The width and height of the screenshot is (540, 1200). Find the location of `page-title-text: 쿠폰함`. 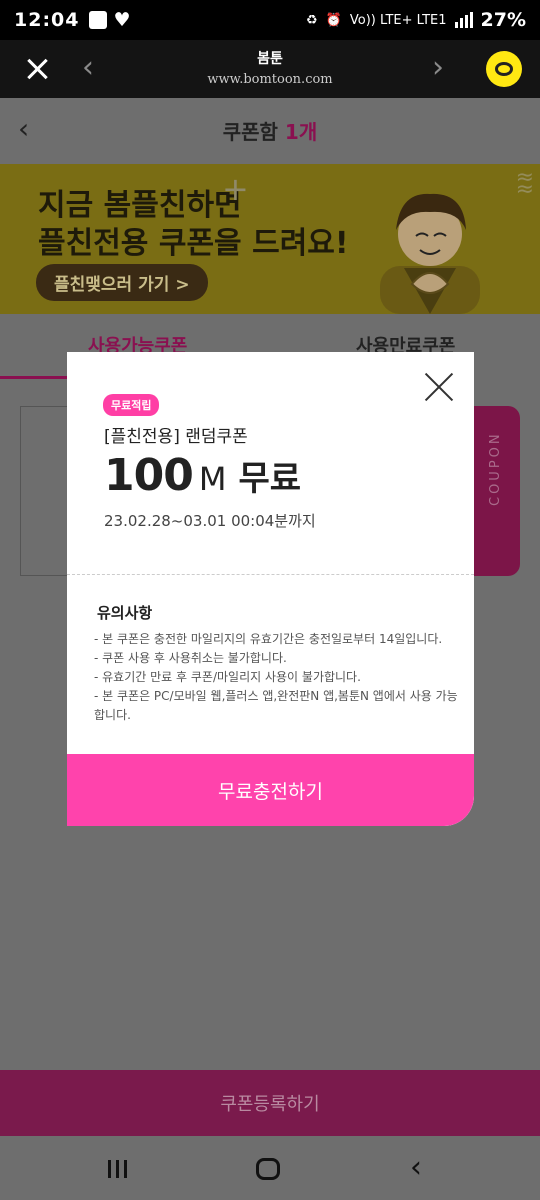

page-title-text: 쿠폰함 is located at coordinates (250, 132).